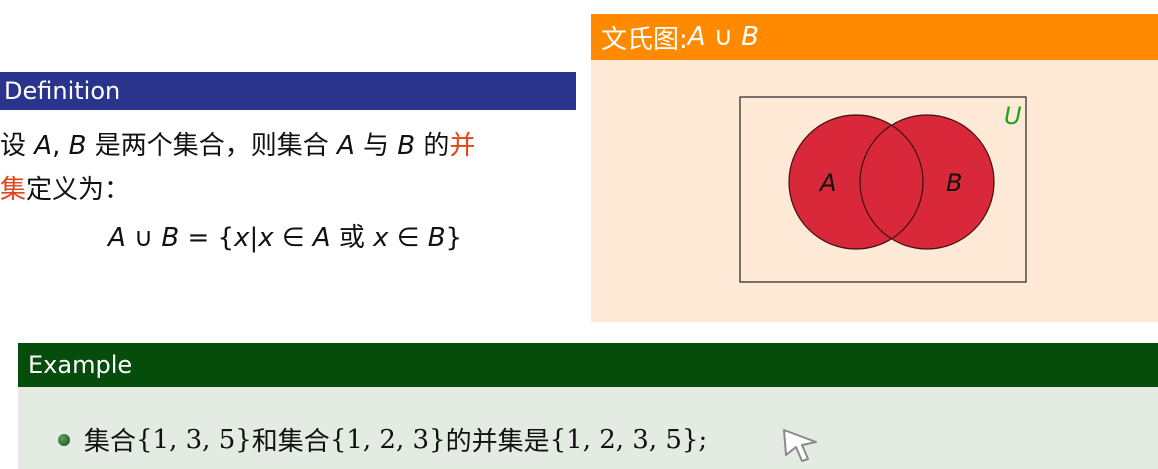 The image size is (1158, 469). Describe the element at coordinates (381, 238) in the screenshot. I see `formula-x3: x` at that location.